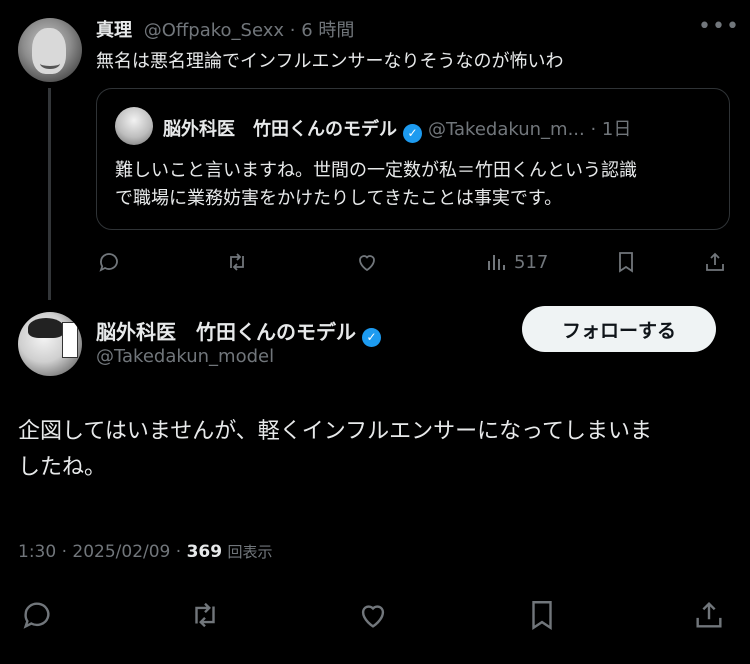 The image size is (750, 664). What do you see at coordinates (70, 340) in the screenshot?
I see `avatar-tag` at bounding box center [70, 340].